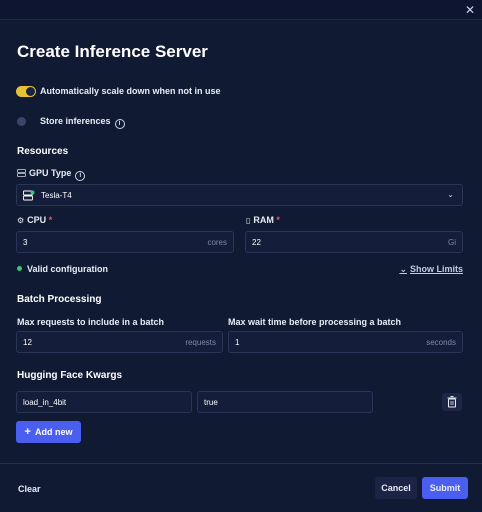  Describe the element at coordinates (241, 10) in the screenshot. I see `dialog-top-bar: ✕` at that location.